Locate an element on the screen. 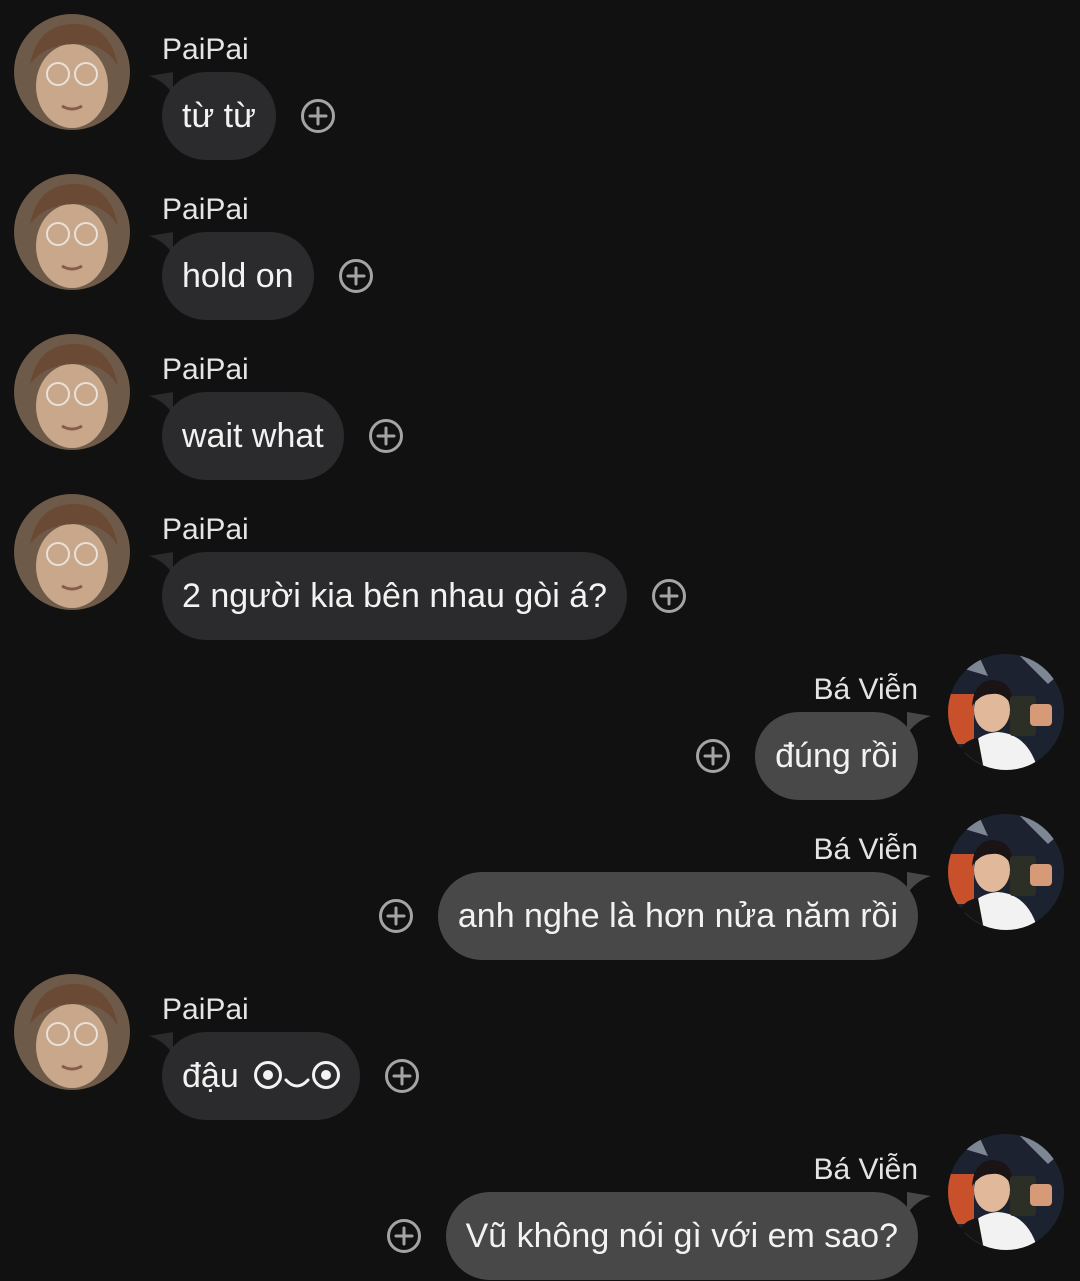 This screenshot has height=1281, width=1080. message-bubble: wait what is located at coordinates (246, 436).